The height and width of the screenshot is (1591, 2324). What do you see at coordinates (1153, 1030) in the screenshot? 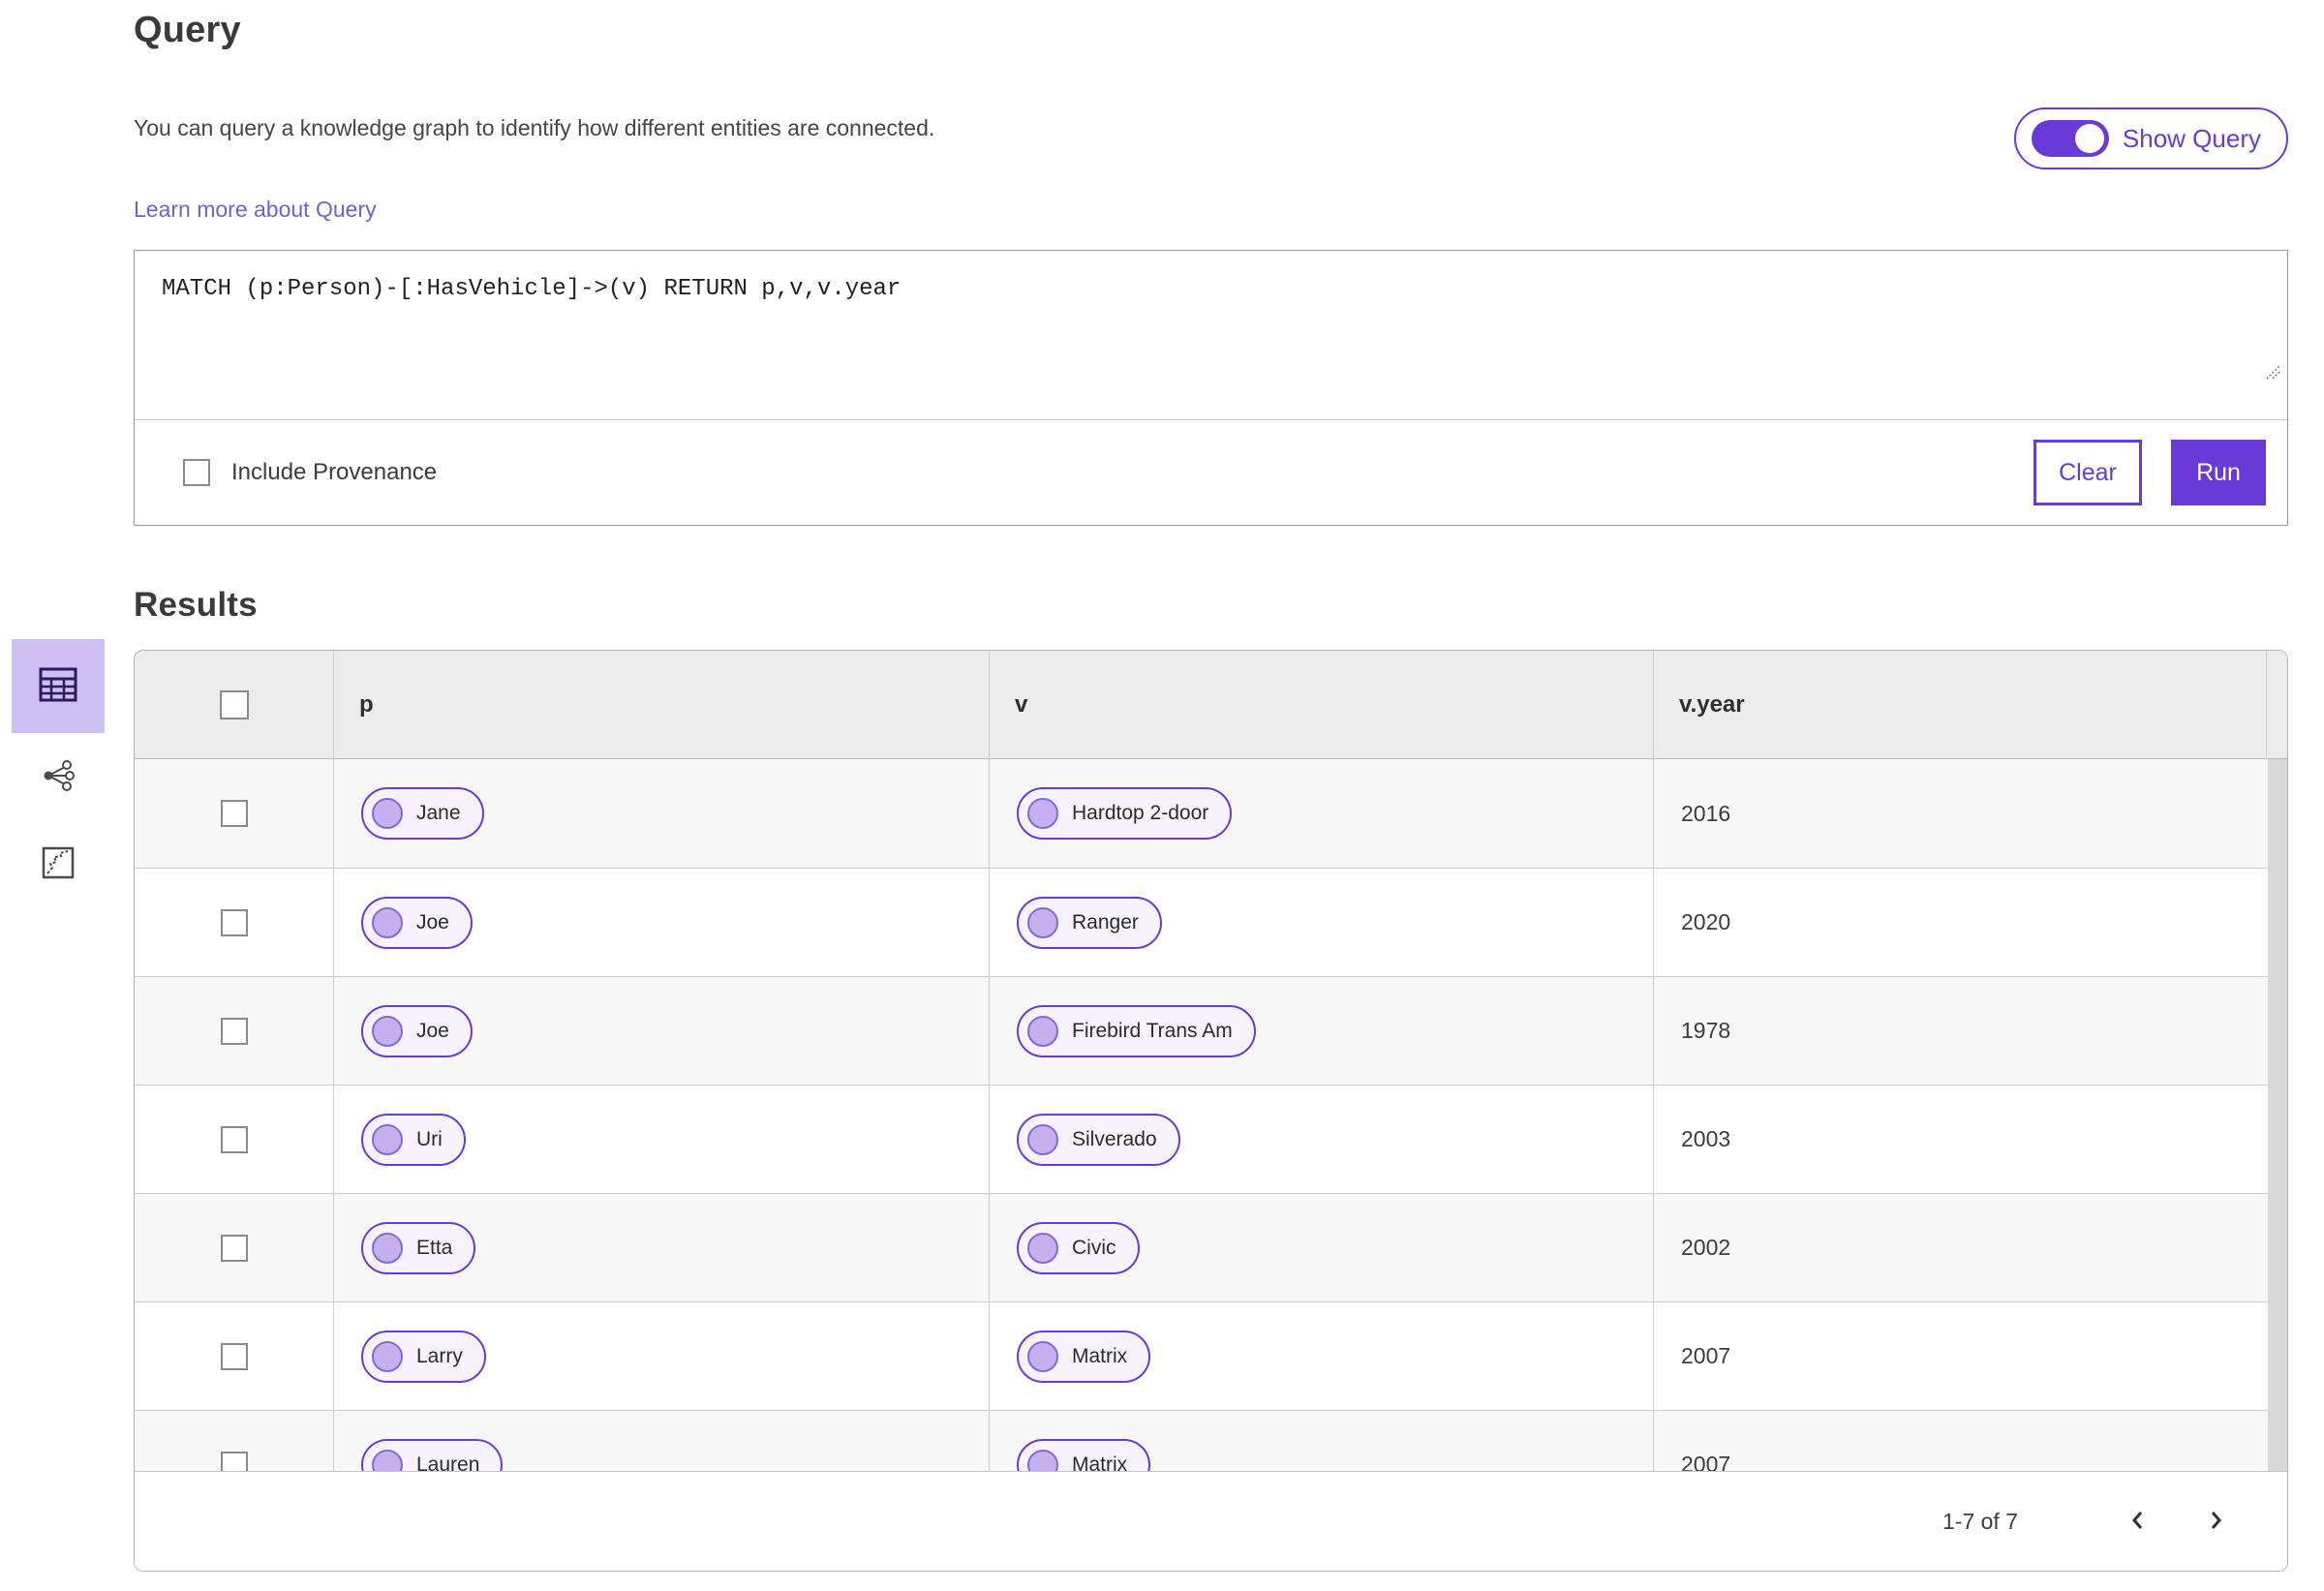
I see `vehicle-node-label: Firebird Trans Am` at bounding box center [1153, 1030].